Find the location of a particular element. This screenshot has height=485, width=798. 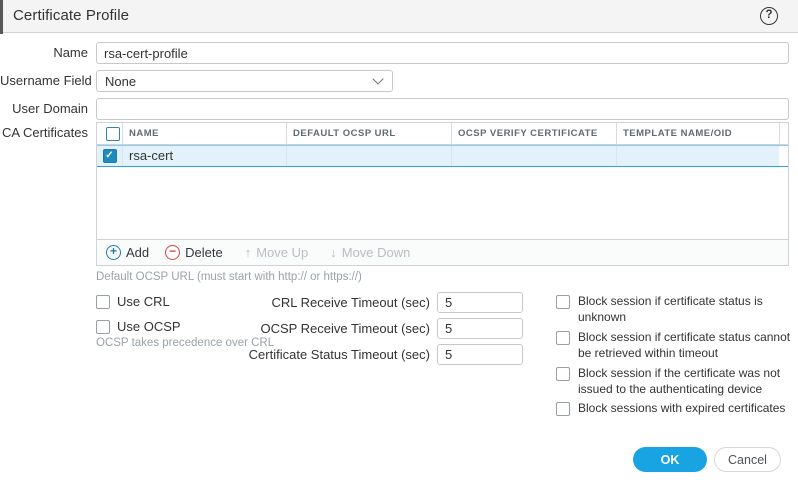

block-expired-label: Block sessions with expired certificates is located at coordinates (682, 408).